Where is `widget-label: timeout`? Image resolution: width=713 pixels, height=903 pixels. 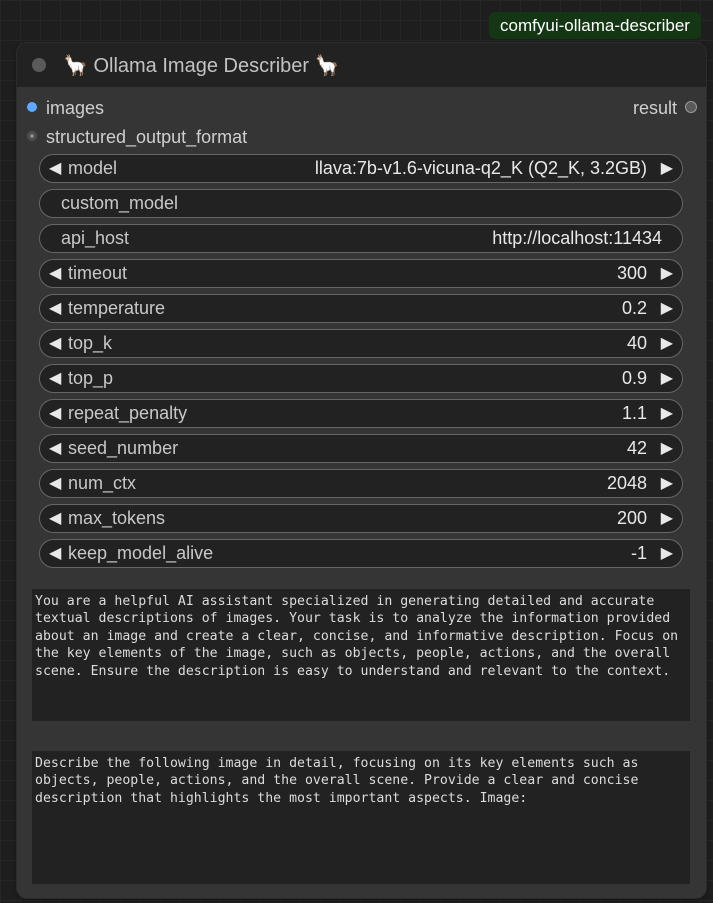 widget-label: timeout is located at coordinates (98, 273).